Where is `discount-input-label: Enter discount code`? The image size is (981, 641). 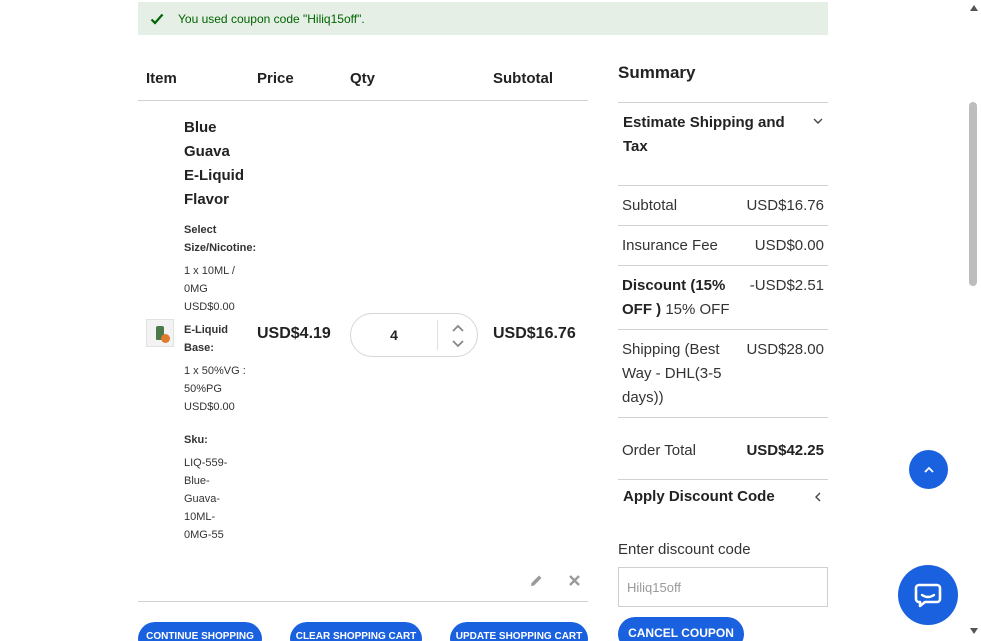 discount-input-label: Enter discount code is located at coordinates (684, 549).